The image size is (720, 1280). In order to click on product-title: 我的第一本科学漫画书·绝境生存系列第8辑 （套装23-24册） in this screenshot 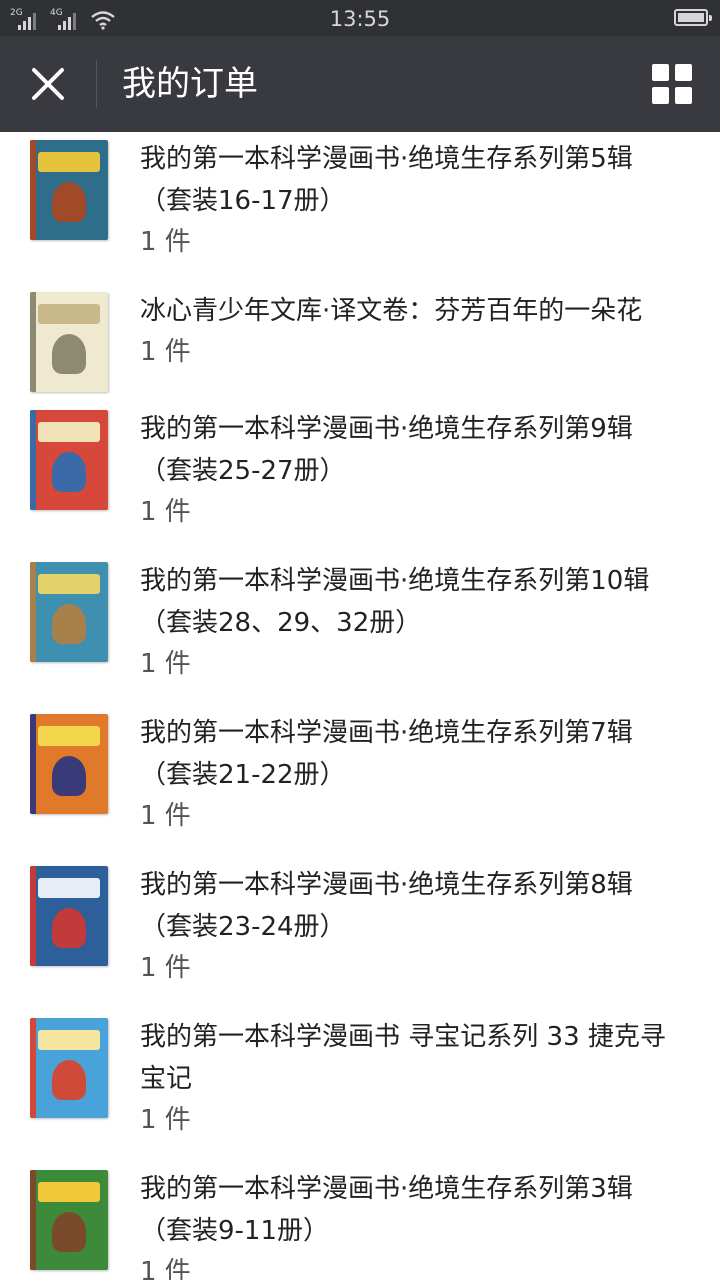, I will do `click(425, 906)`.